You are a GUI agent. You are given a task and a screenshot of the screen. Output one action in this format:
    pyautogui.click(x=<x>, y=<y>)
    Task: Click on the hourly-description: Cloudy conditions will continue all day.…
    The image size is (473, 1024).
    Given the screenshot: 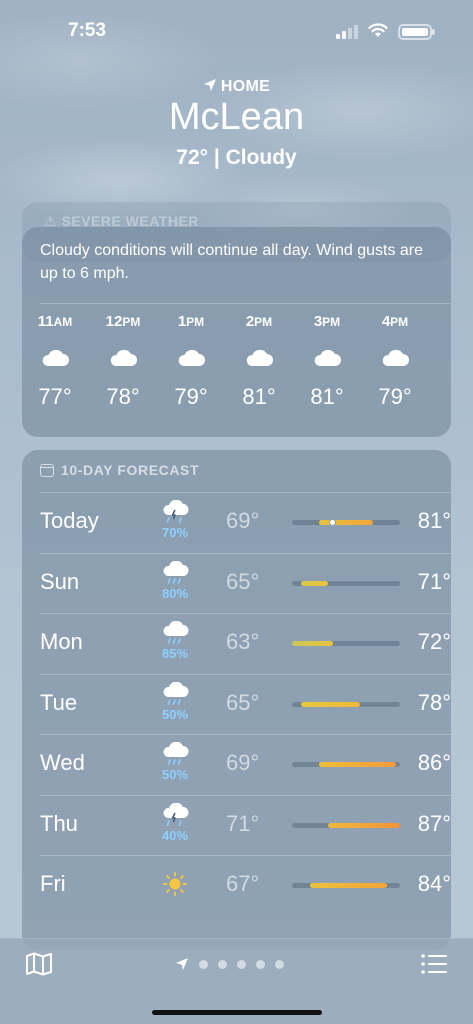 What is the action you would take?
    pyautogui.click(x=232, y=262)
    